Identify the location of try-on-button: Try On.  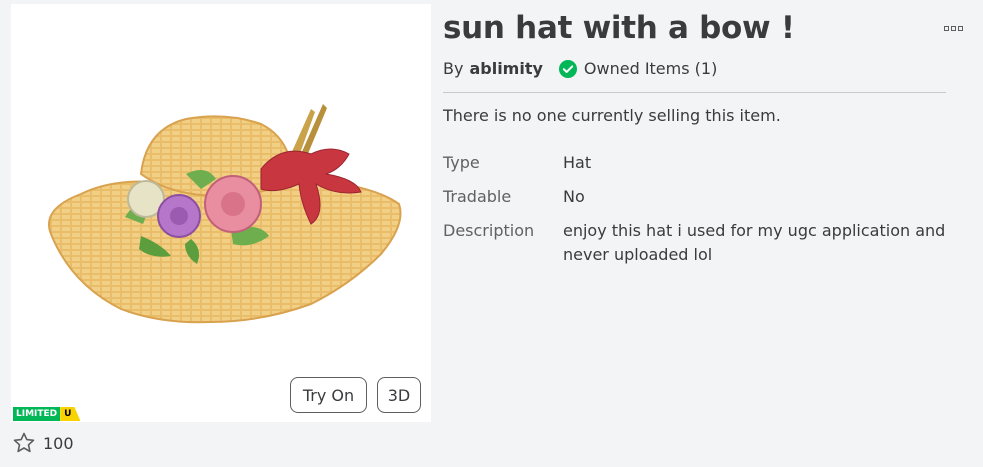
(328, 395).